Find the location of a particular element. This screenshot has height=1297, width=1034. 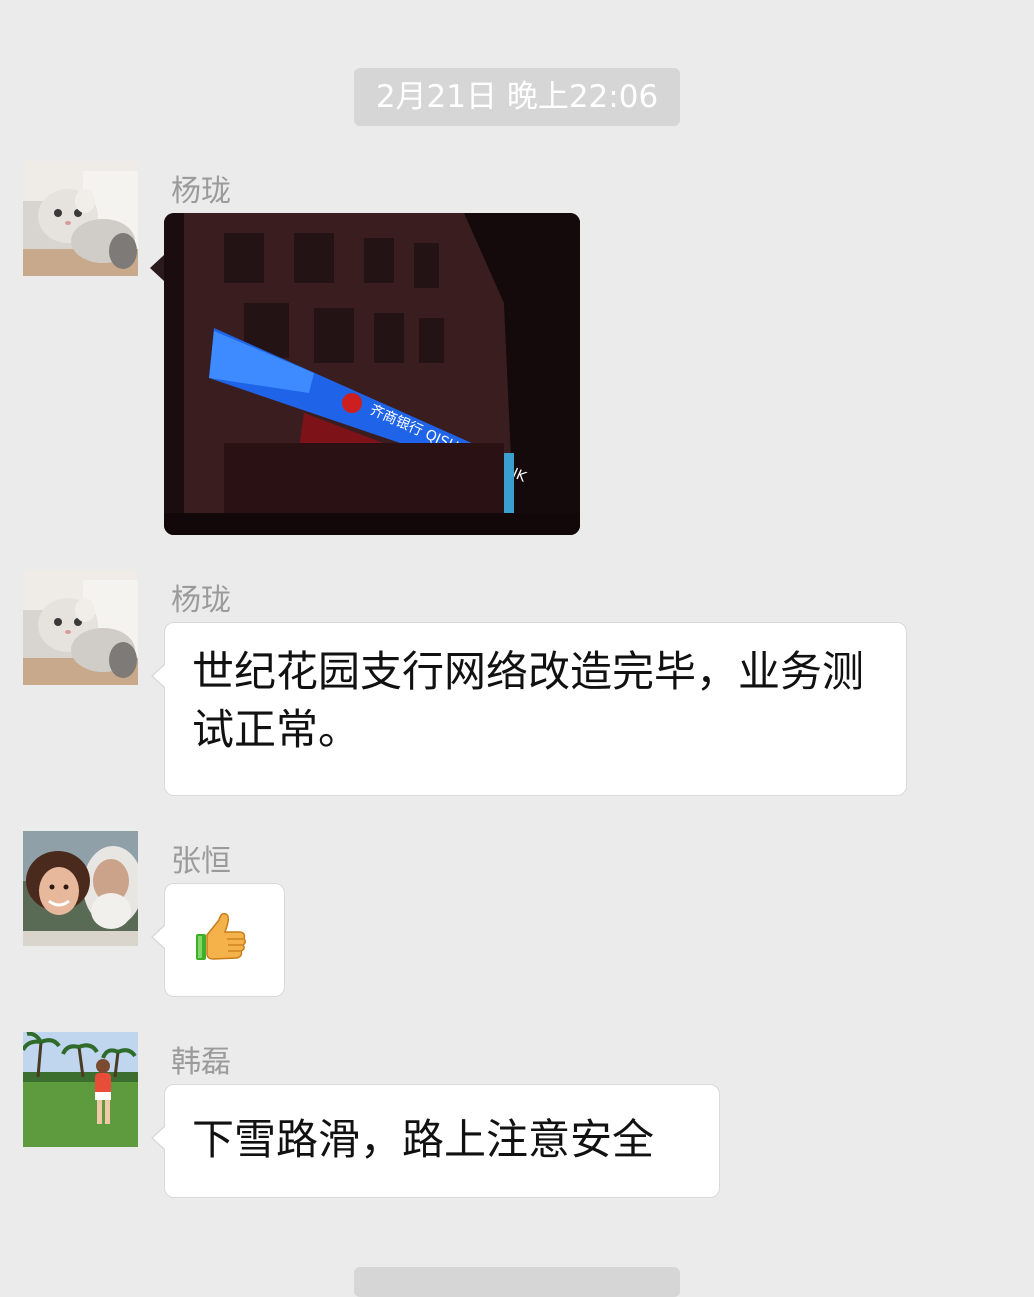

child-beach-avatar-icon is located at coordinates (80, 1089).